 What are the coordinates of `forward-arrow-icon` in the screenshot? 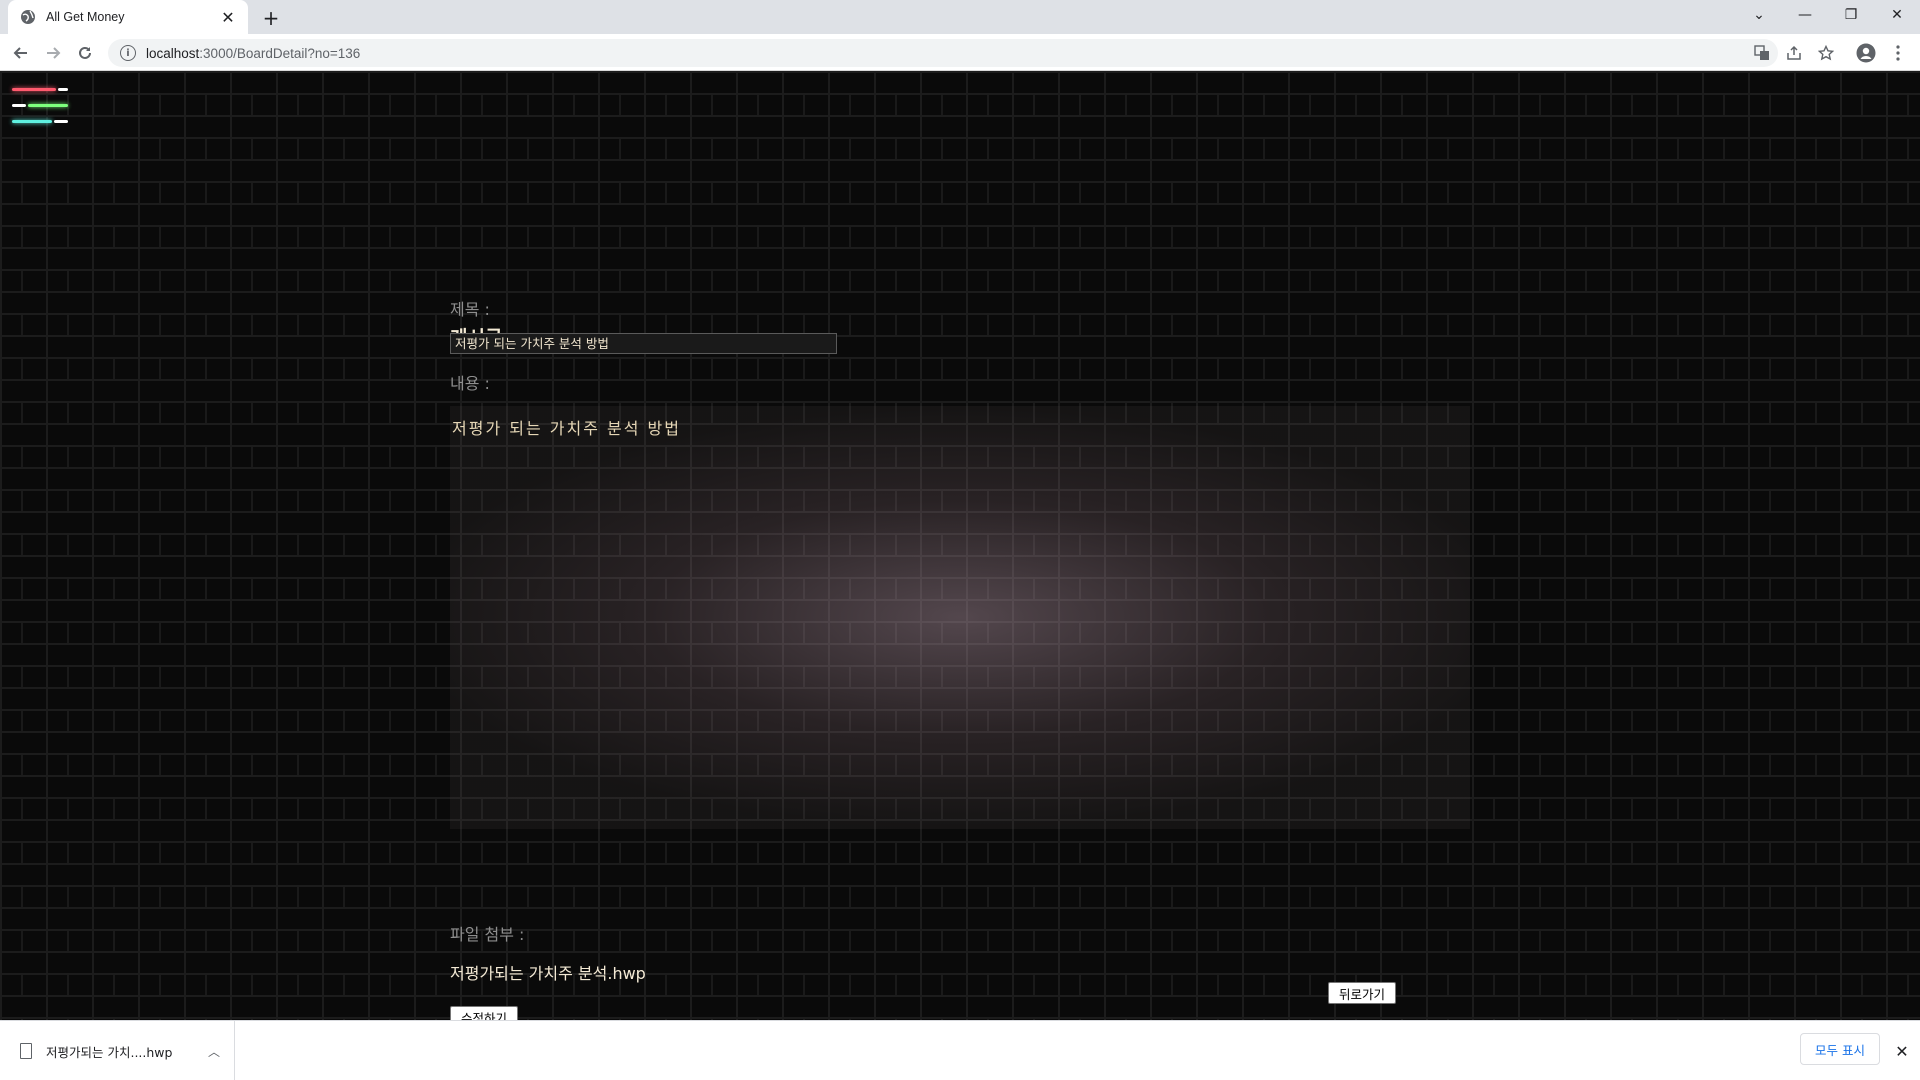 It's located at (53, 53).